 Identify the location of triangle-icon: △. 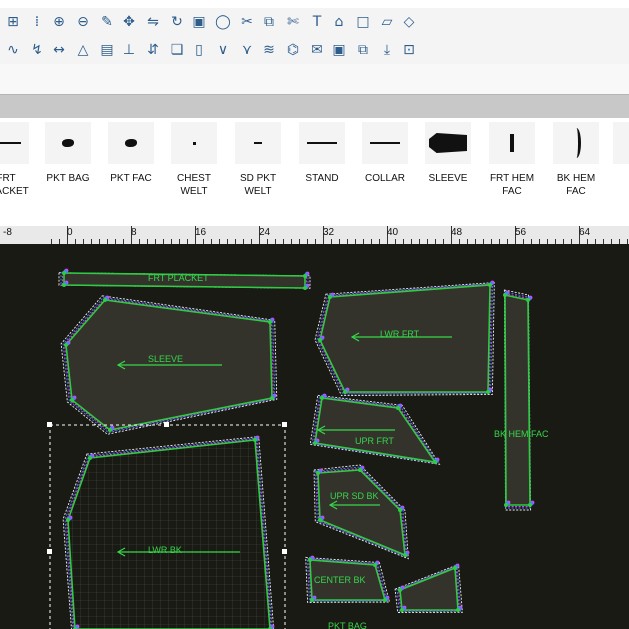
(83, 50).